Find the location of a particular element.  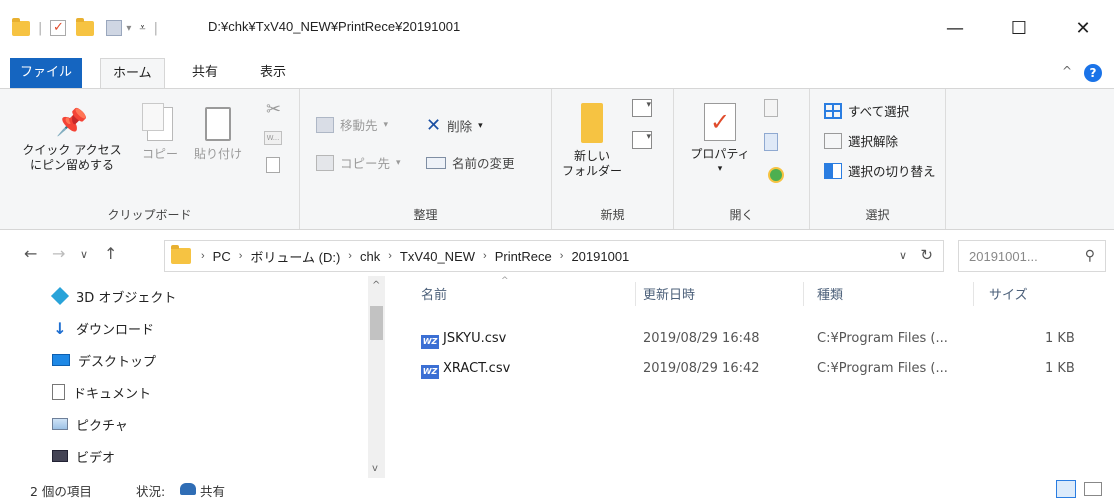

select-group-label: 選択 is located at coordinates (877, 215).